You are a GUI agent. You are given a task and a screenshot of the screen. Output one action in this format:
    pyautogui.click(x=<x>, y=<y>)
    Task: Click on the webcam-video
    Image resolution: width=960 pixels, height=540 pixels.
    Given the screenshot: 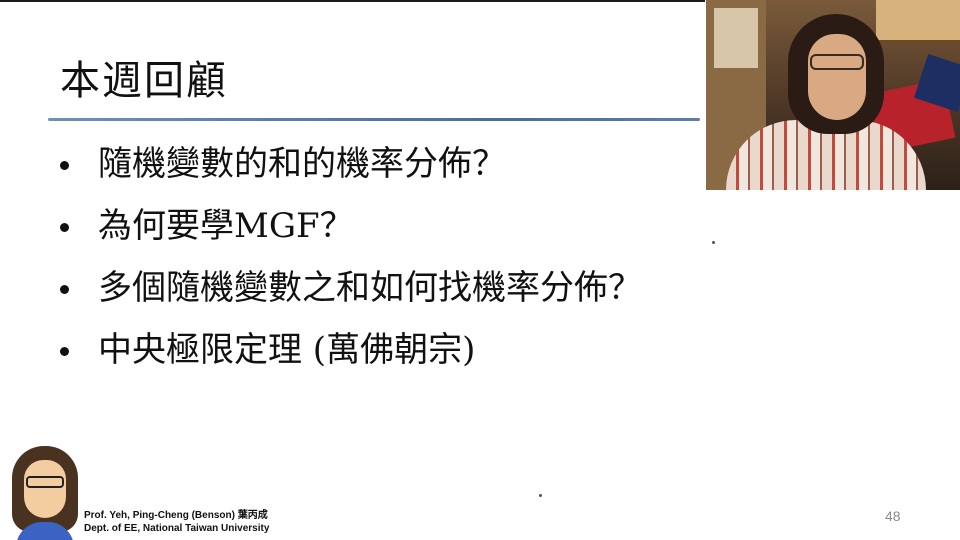 What is the action you would take?
    pyautogui.click(x=833, y=95)
    